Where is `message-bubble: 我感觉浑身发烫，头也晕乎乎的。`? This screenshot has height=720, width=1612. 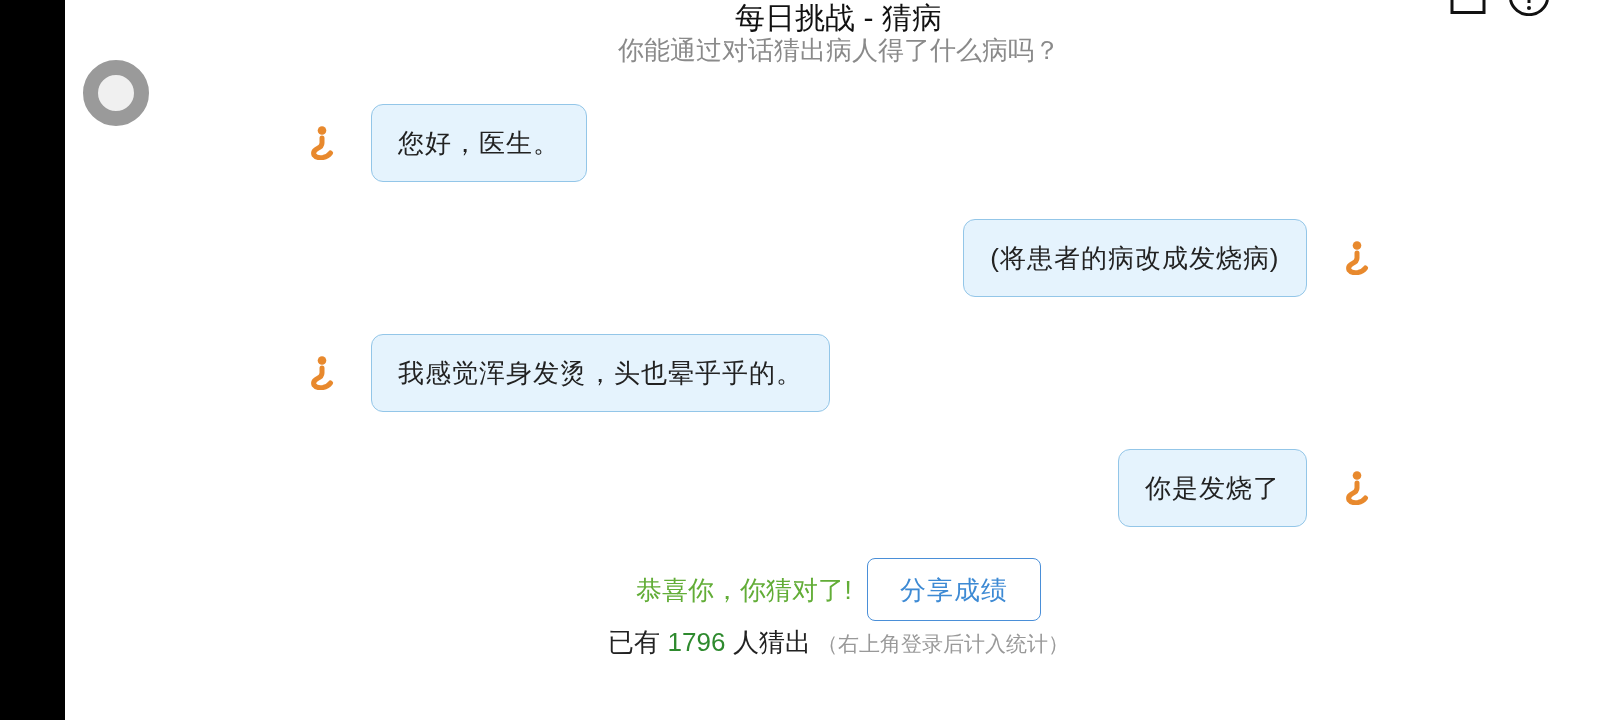
message-bubble: 我感觉浑身发烫，头也晕乎乎的。 is located at coordinates (600, 373).